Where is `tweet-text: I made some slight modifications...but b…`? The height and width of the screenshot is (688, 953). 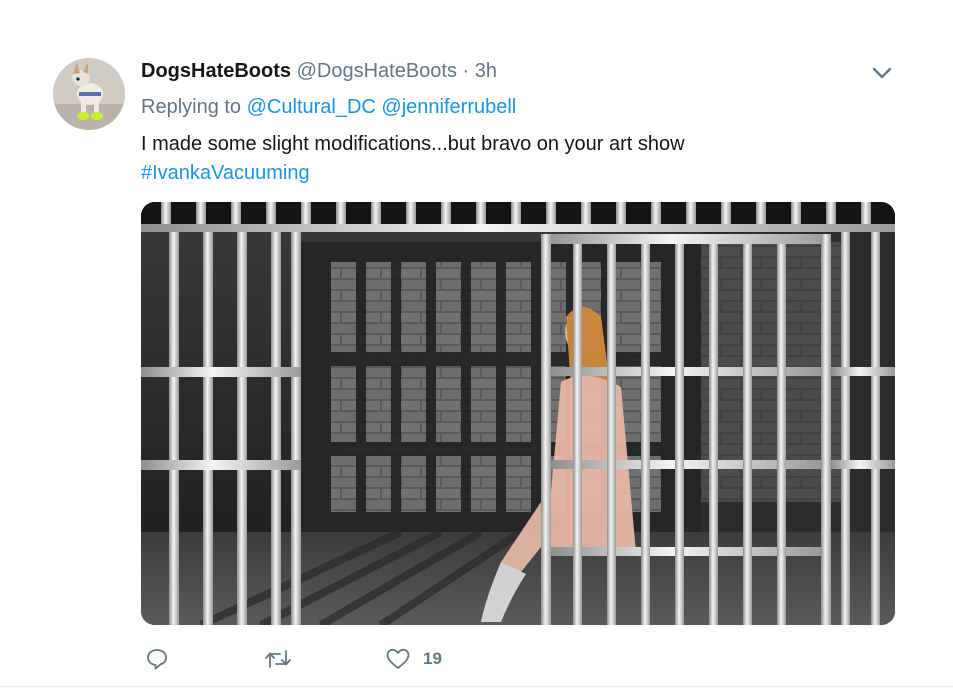
tweet-text: I made some slight modifications...but b… is located at coordinates (413, 159).